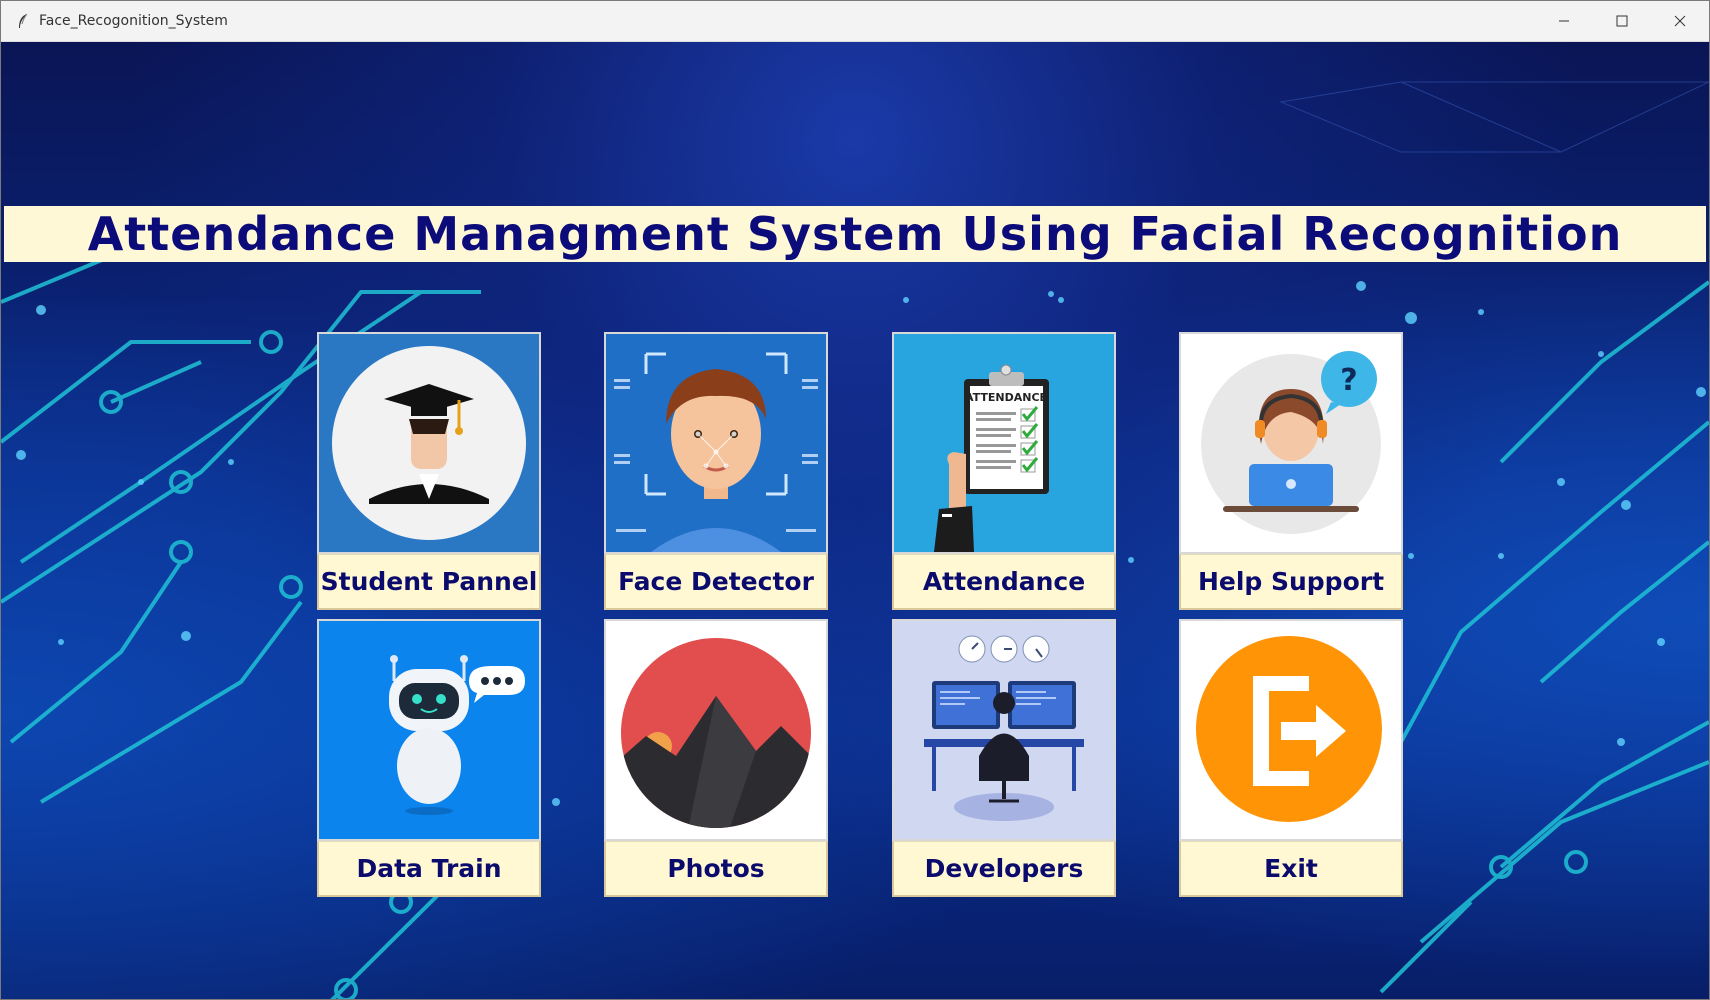 This screenshot has width=1710, height=1000. I want to click on attendance-icon: ATTENDANCE, so click(1004, 443).